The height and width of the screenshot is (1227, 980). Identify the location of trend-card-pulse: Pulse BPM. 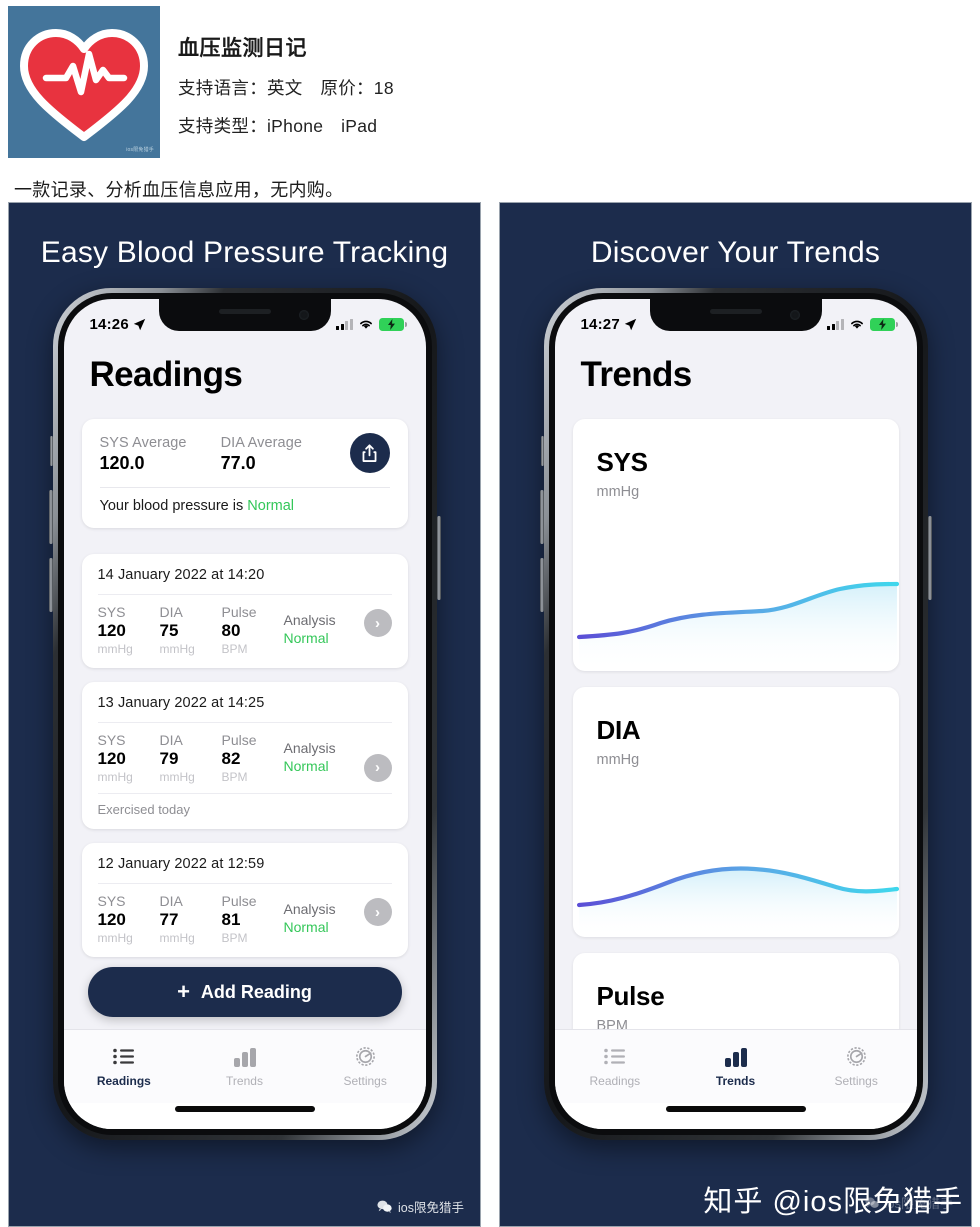
(735, 991).